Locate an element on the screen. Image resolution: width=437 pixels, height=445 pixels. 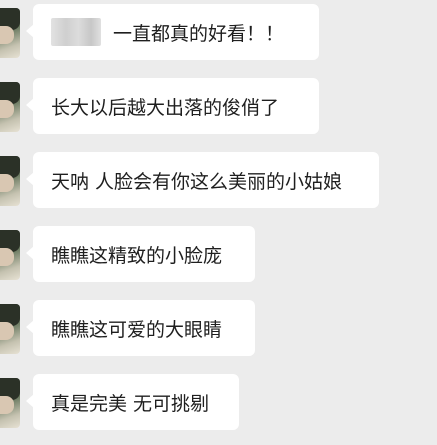
message-row: 一直都真的好看！！ is located at coordinates (218, 34).